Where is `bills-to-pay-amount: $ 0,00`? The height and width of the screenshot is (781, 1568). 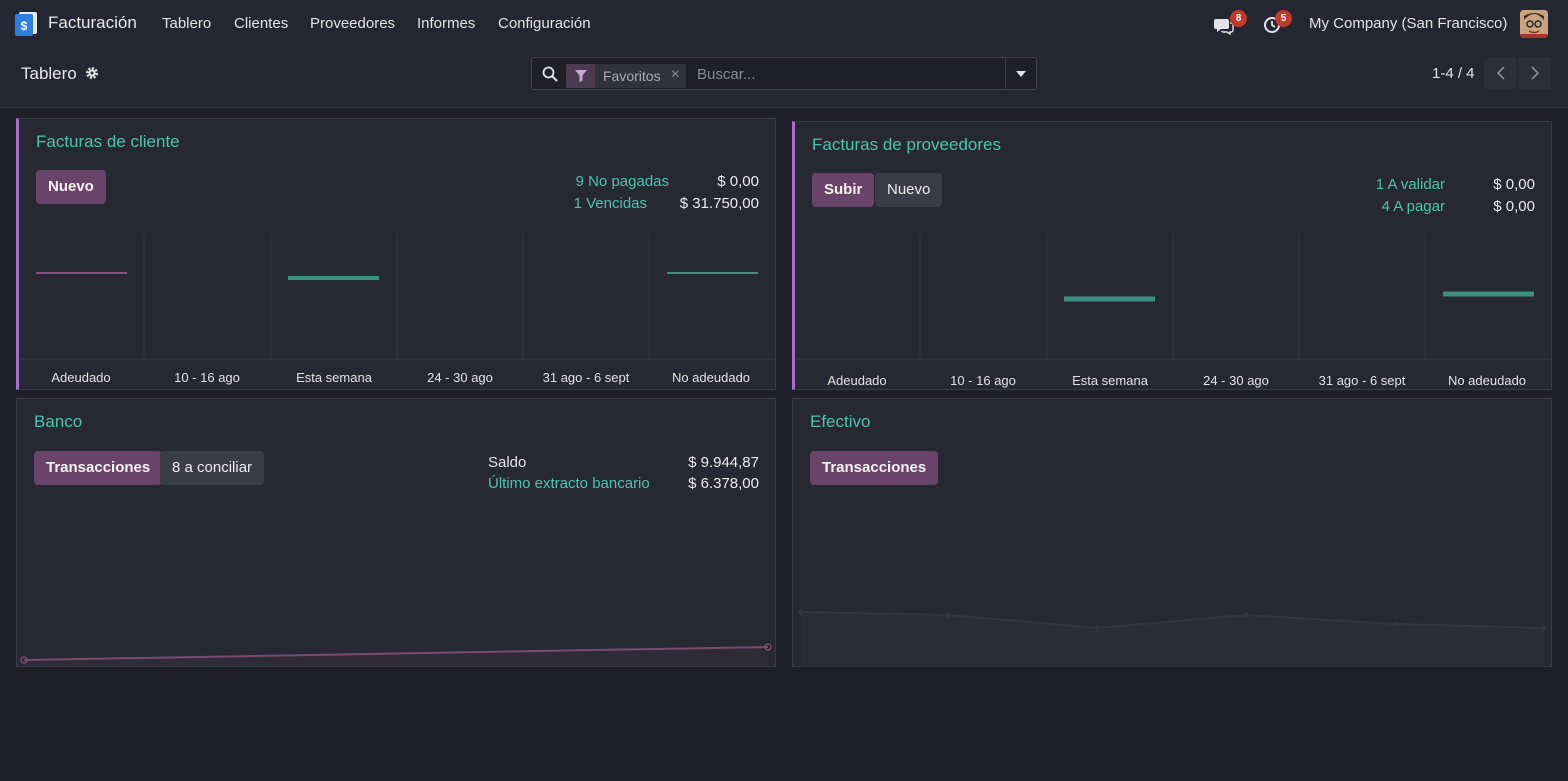
bills-to-pay-amount: $ 0,00 is located at coordinates (1514, 206).